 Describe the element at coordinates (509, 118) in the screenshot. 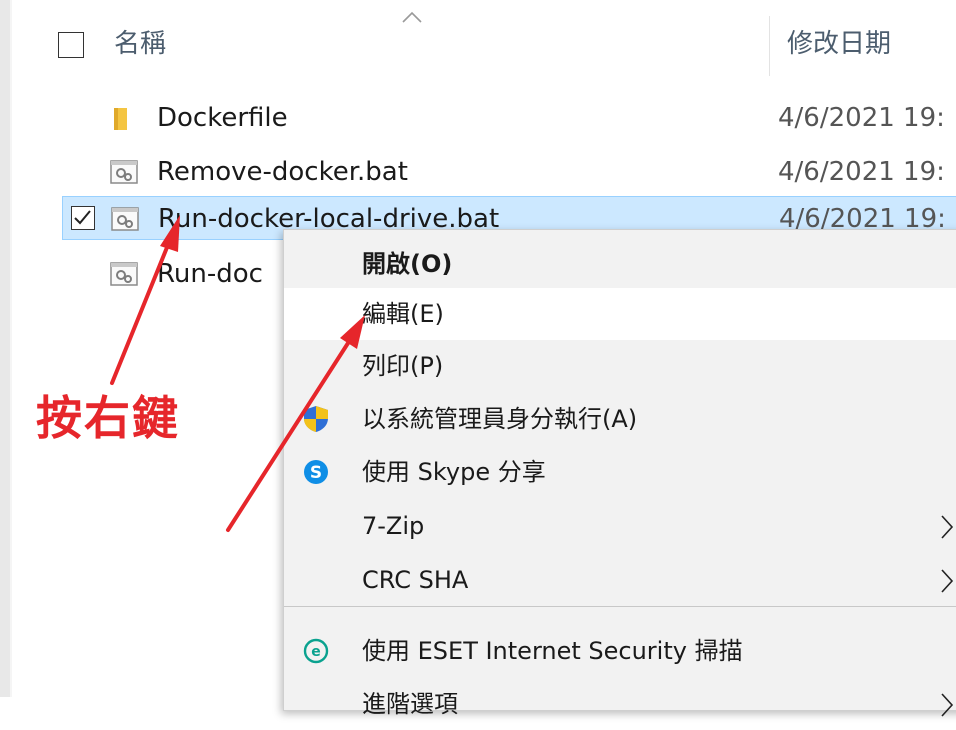

I see `file-row-dockerfile: Dockerfile 4/6/2021 19:` at that location.